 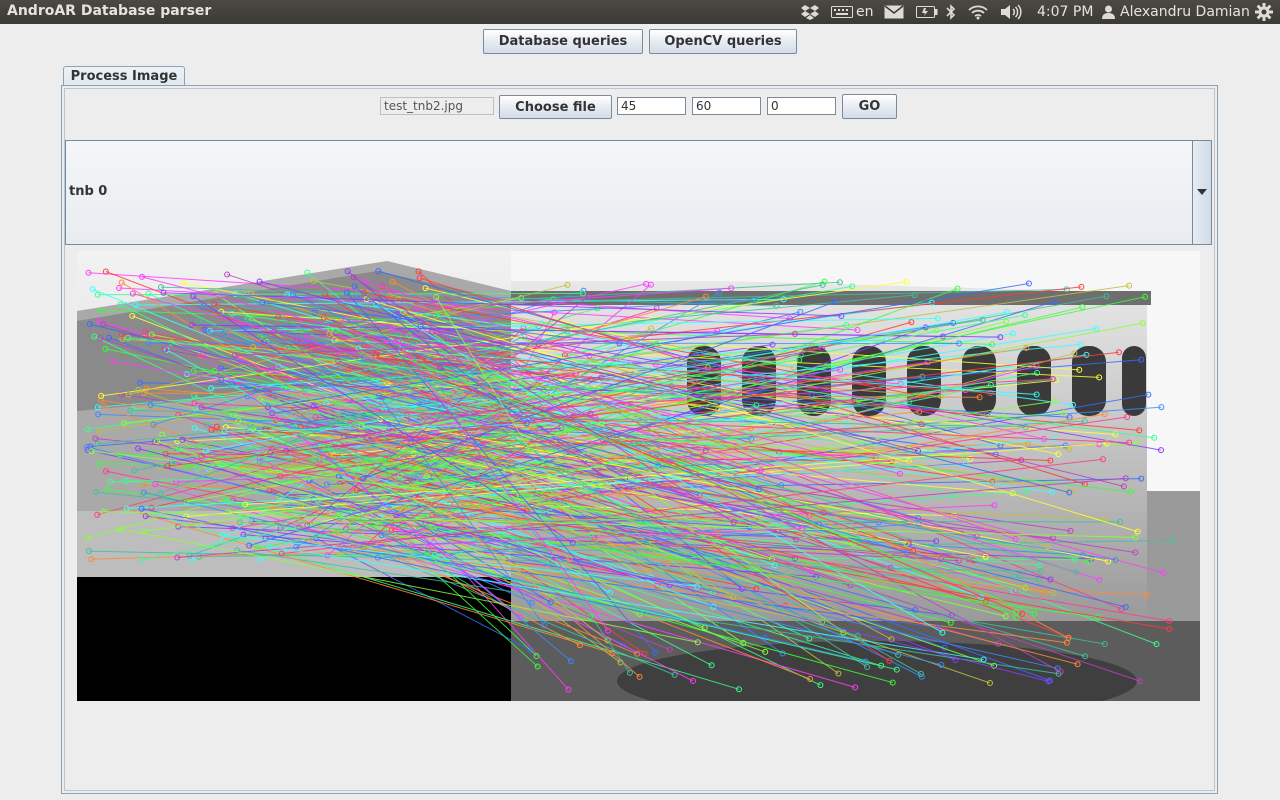 I want to click on keyboard-layout-label: en, so click(x=865, y=12).